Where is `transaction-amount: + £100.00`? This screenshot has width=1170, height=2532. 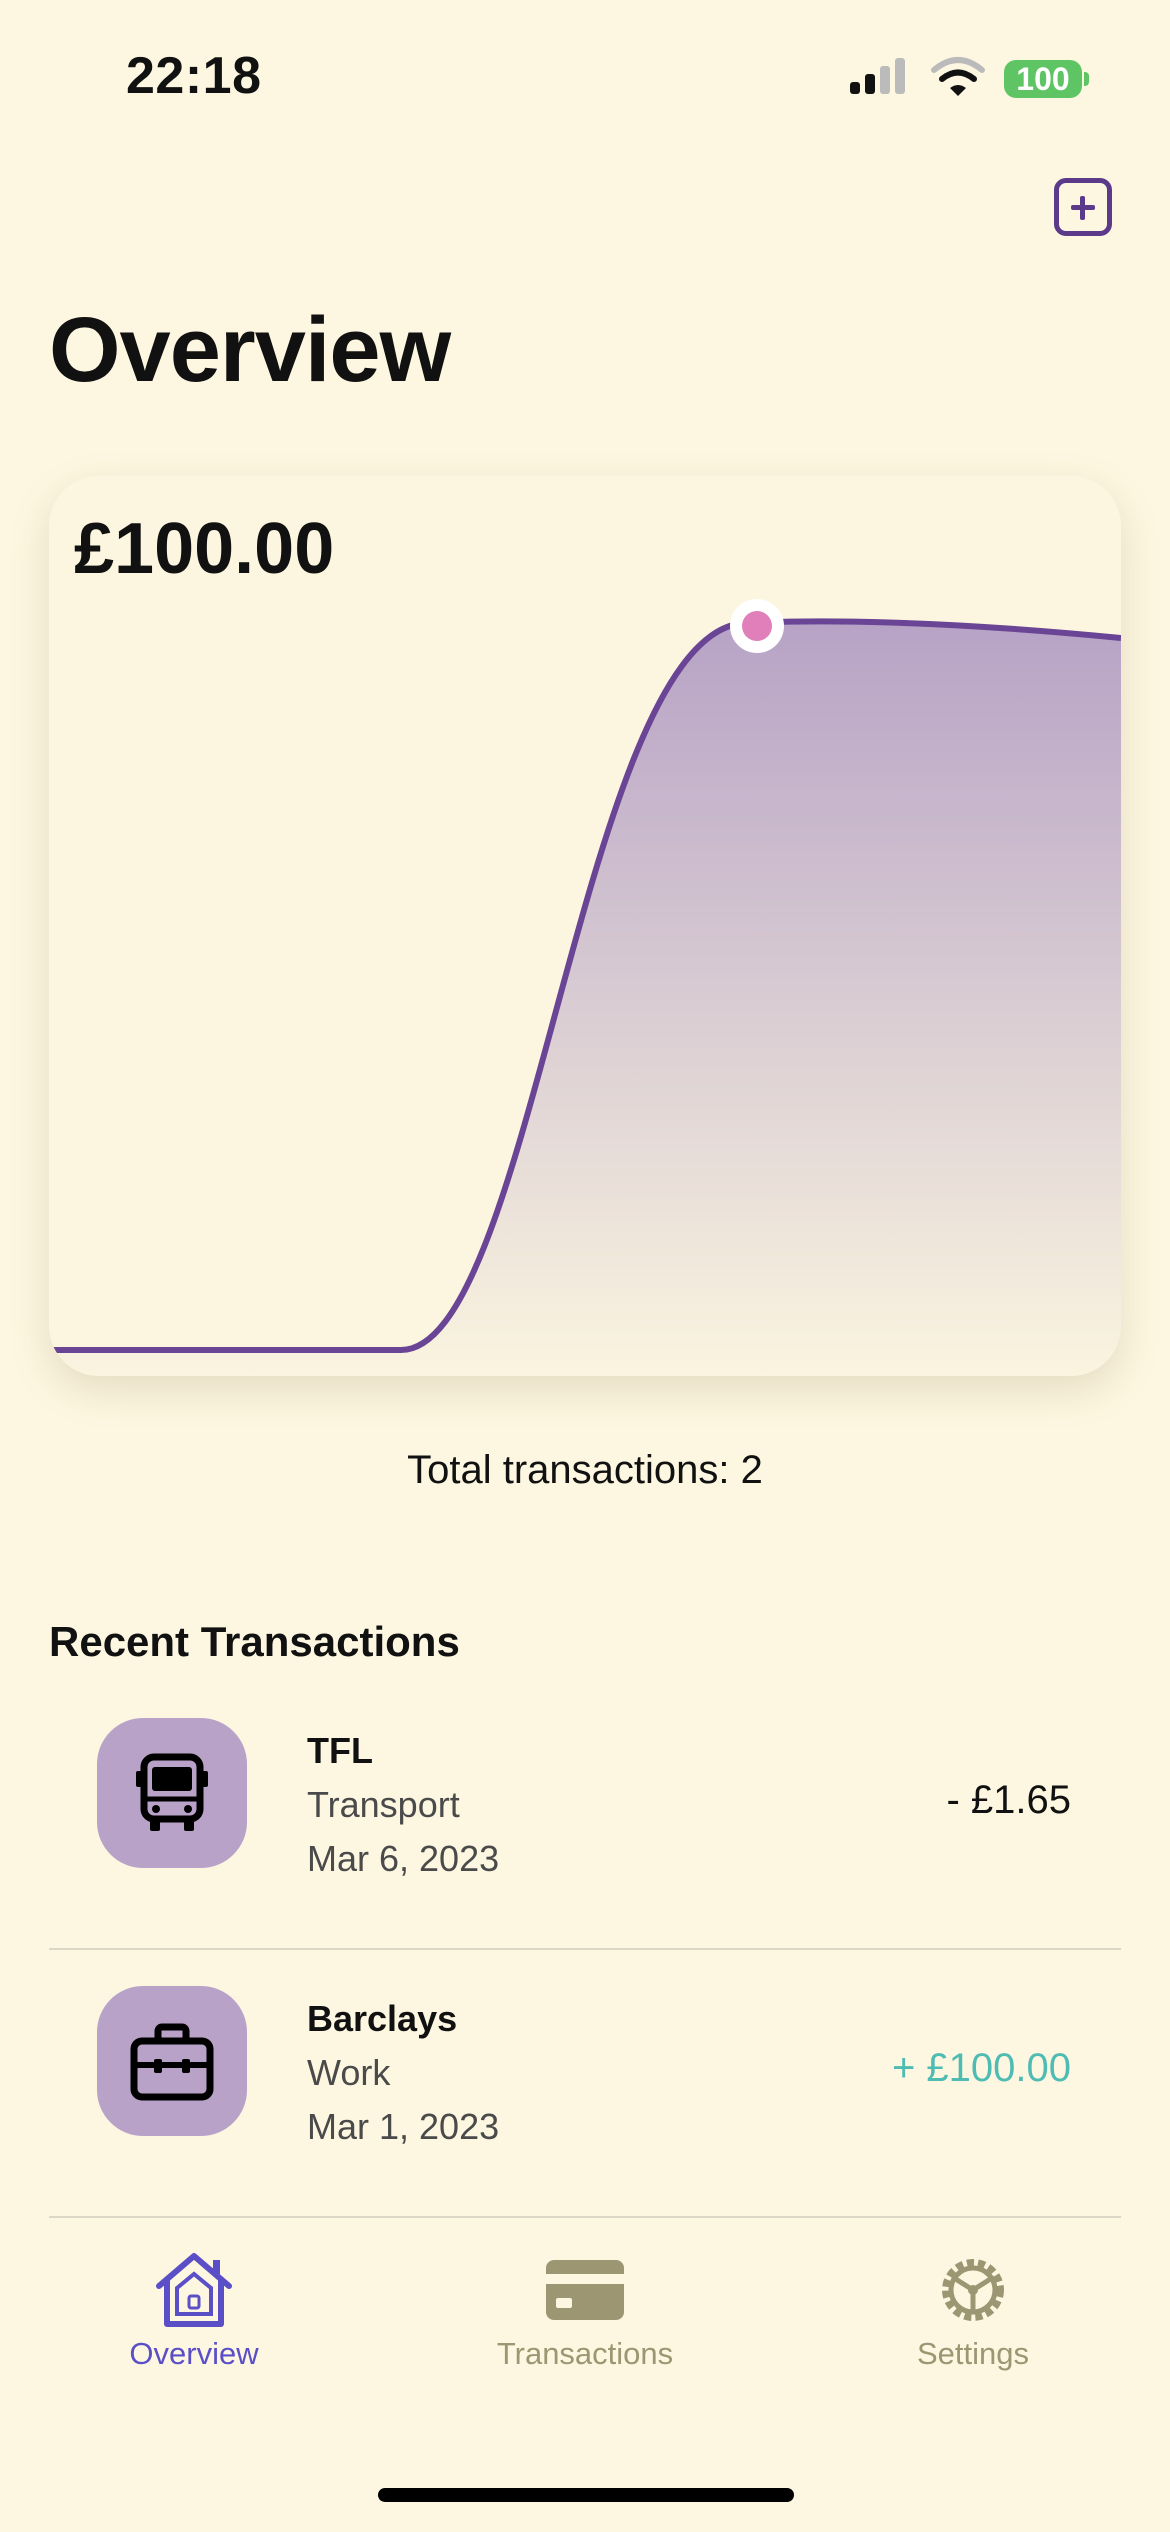
transaction-amount: + £100.00 is located at coordinates (981, 2068).